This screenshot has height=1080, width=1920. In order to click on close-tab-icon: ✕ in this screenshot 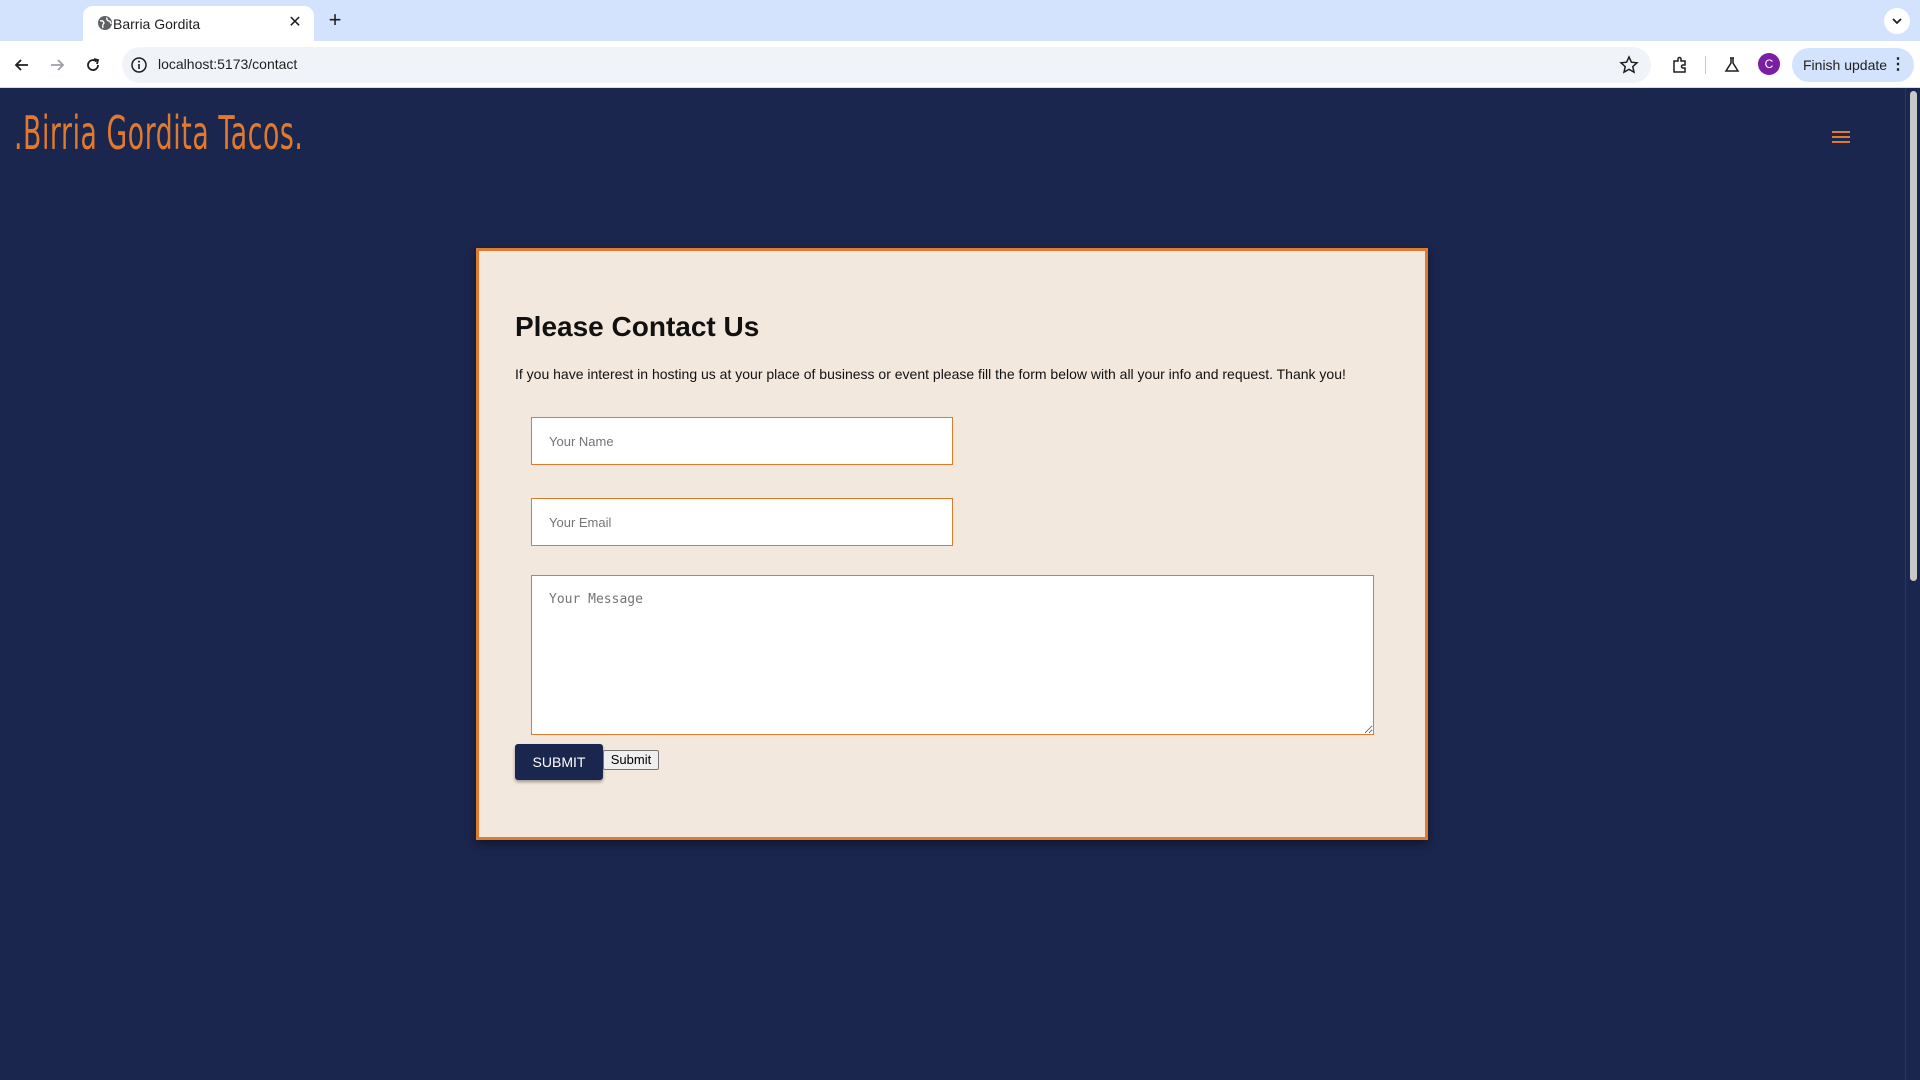, I will do `click(295, 23)`.